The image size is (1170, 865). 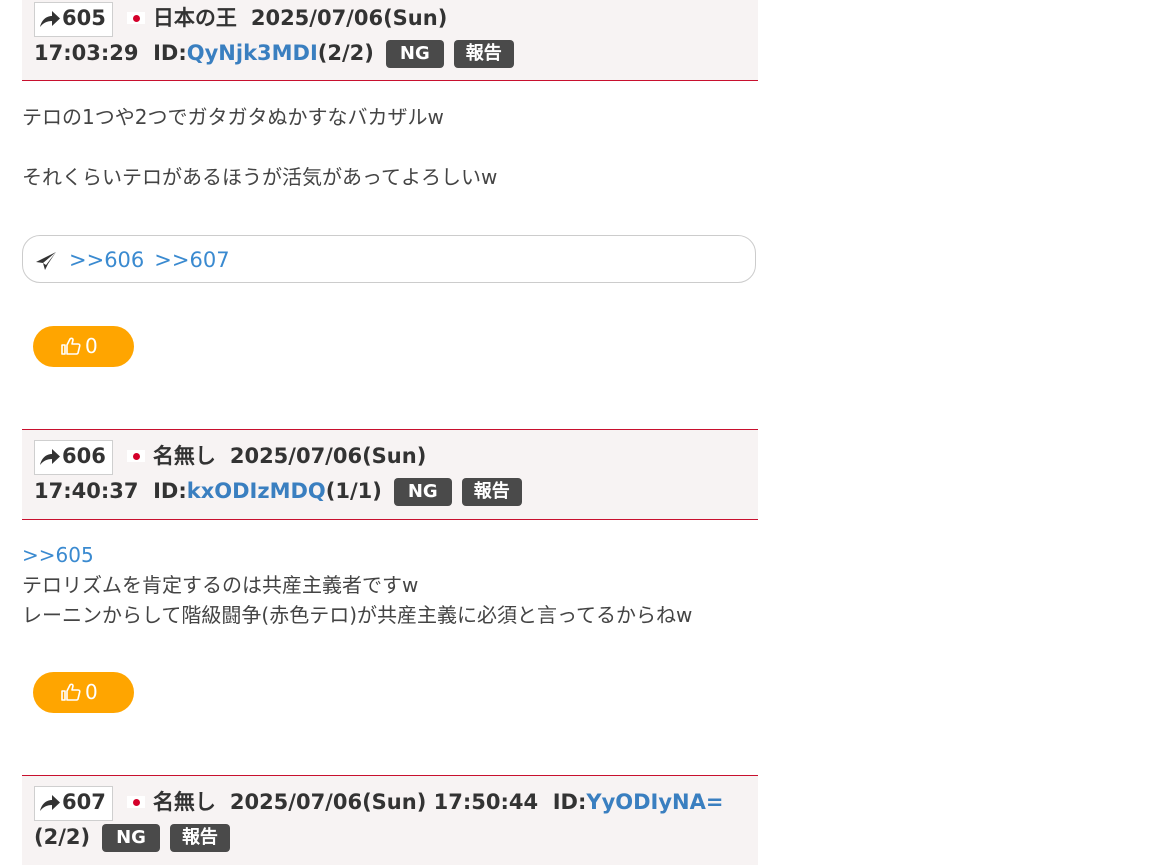 I want to click on poster-name: 日本の王, so click(x=194, y=18).